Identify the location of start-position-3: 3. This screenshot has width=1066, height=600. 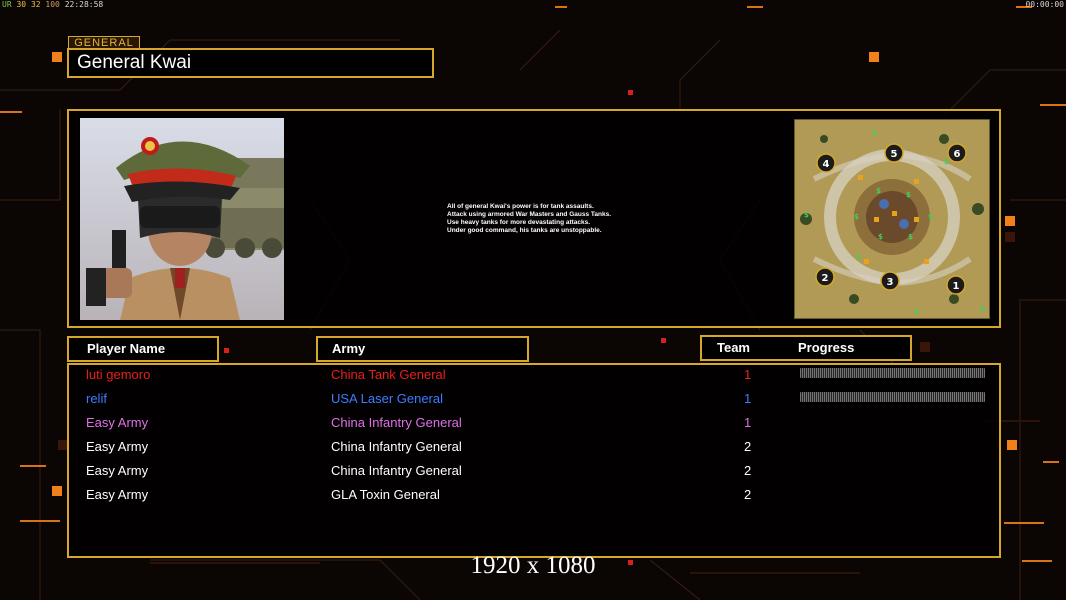
(890, 282).